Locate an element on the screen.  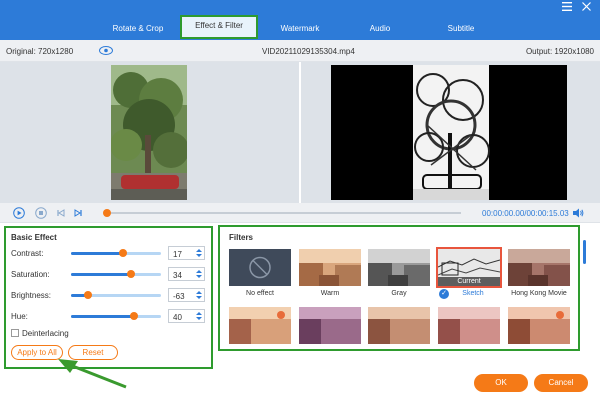
volume-icon is located at coordinates (578, 213).